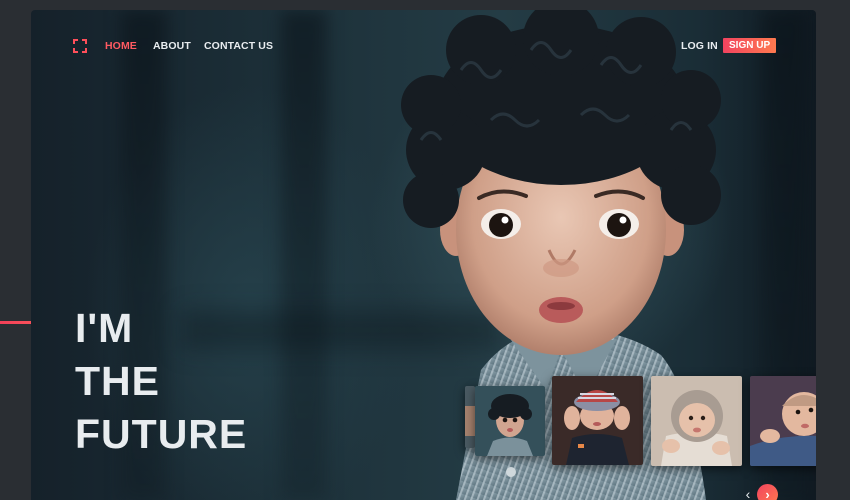  Describe the element at coordinates (750, 45) in the screenshot. I see `signup-button: SIGN UP` at that location.